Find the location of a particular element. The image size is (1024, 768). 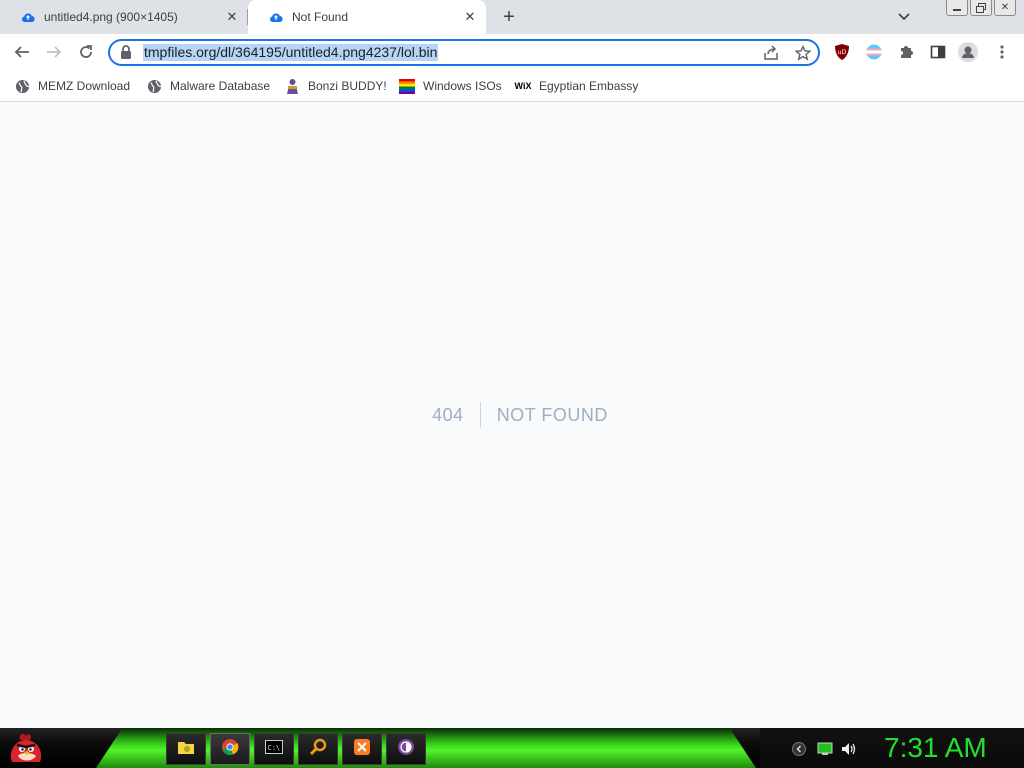

bookmark-label: Malware Database is located at coordinates (220, 86).